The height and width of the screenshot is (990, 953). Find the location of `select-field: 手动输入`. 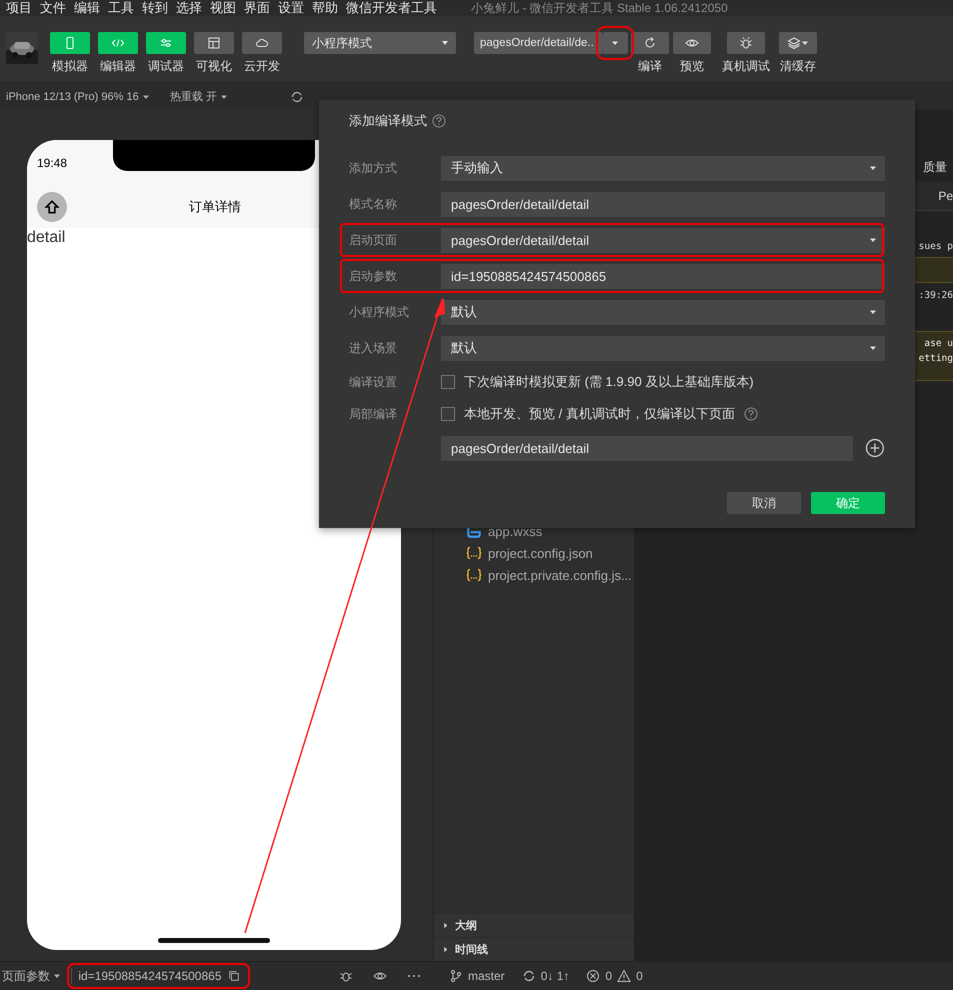

select-field: 手动输入 is located at coordinates (663, 168).